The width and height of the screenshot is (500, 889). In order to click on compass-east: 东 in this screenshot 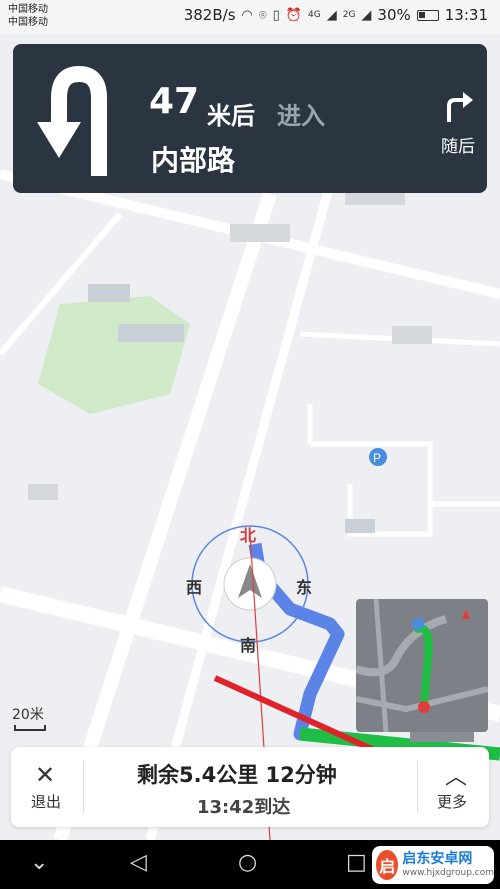, I will do `click(304, 587)`.